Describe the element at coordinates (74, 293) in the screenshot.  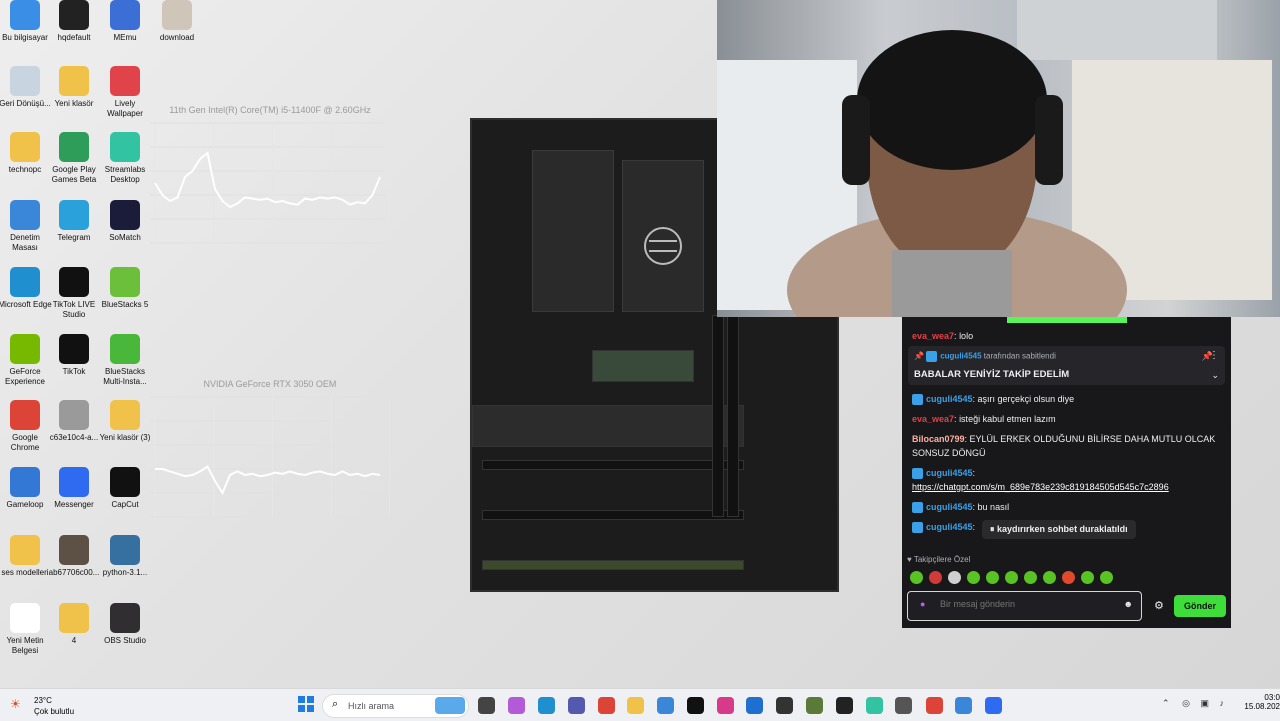
I see `desktop-icon: TikTok LIVE Studio` at that location.